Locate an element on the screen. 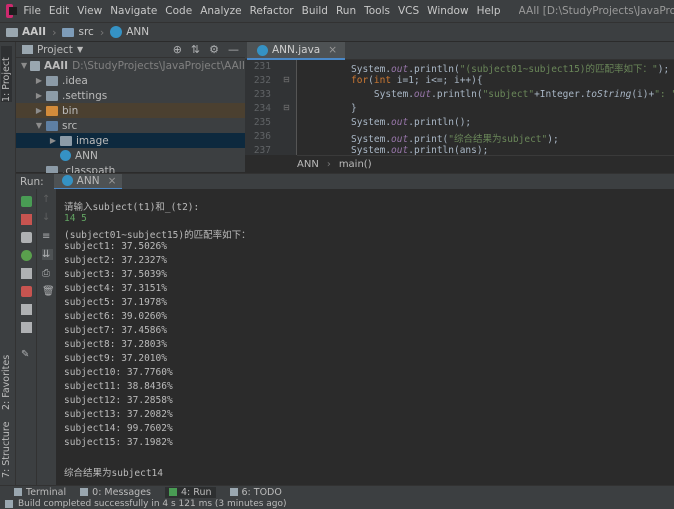 Image resolution: width=674 pixels, height=509 pixels. console-input-line: 14 5 is located at coordinates (75, 218).